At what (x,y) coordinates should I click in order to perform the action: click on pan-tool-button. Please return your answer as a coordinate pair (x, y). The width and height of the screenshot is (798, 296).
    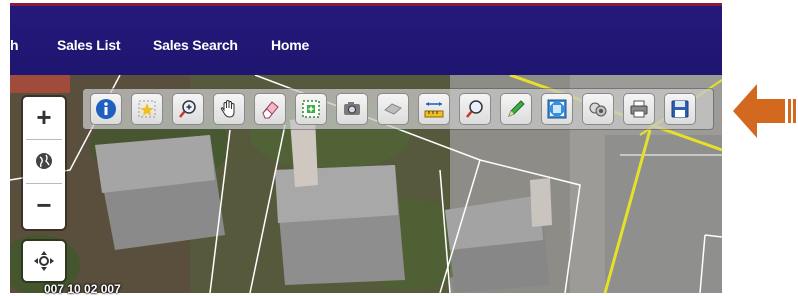
    Looking at the image, I should click on (229, 109).